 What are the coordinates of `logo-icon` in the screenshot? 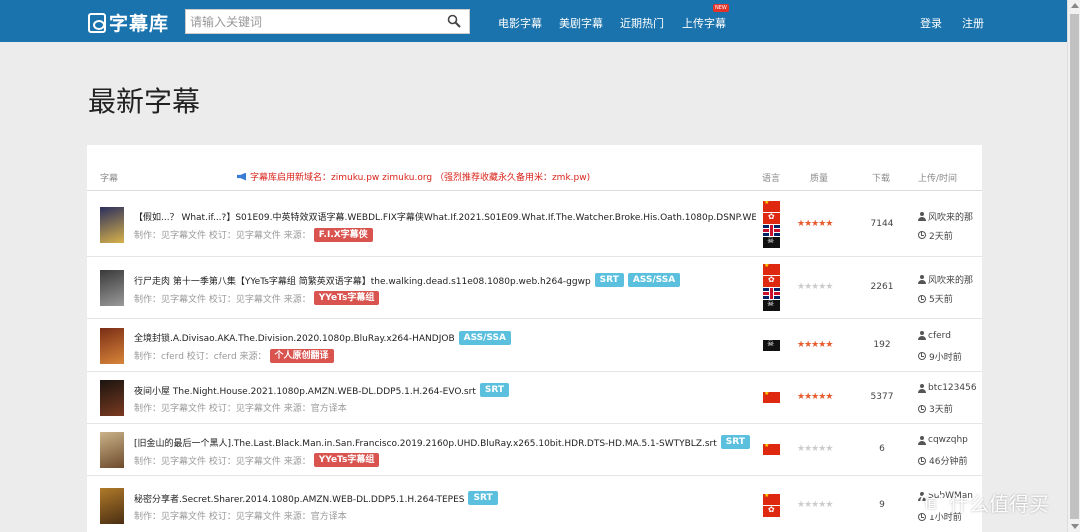 It's located at (97, 22).